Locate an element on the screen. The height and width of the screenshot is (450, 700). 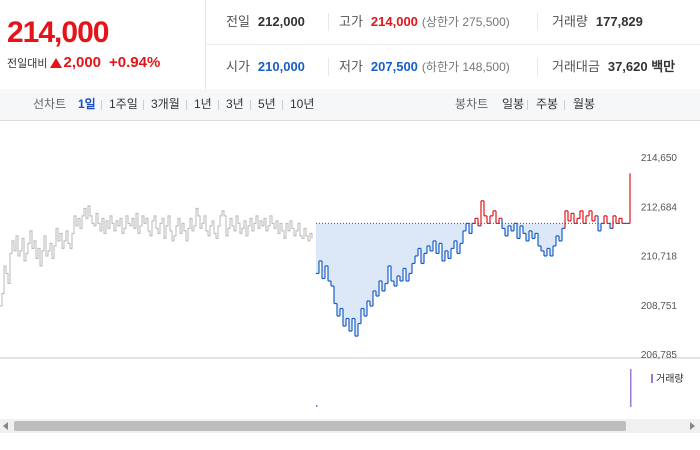
tab-daily-candle: 일봉 is located at coordinates (513, 104).